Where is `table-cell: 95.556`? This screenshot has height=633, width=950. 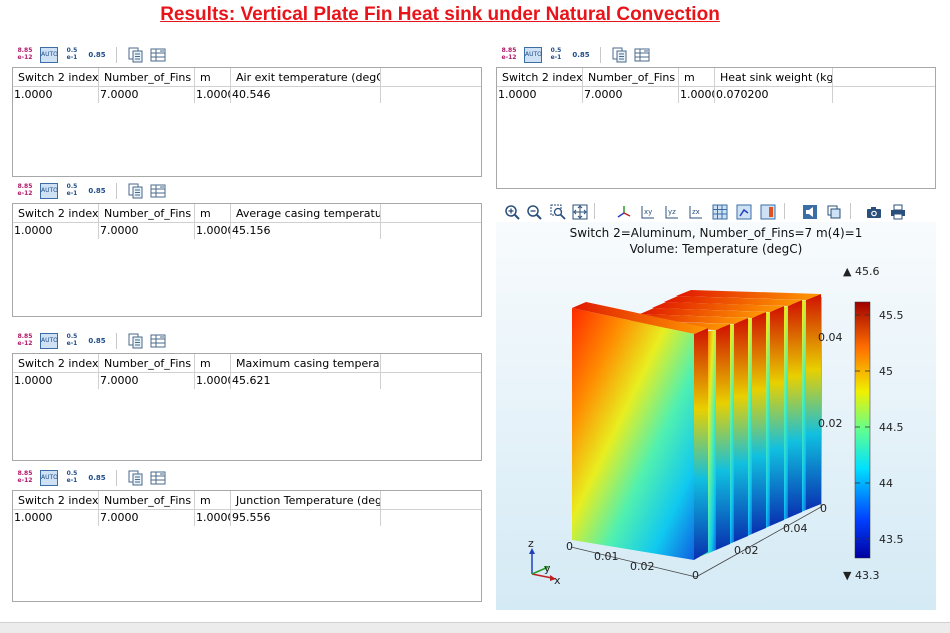 table-cell: 95.556 is located at coordinates (306, 518).